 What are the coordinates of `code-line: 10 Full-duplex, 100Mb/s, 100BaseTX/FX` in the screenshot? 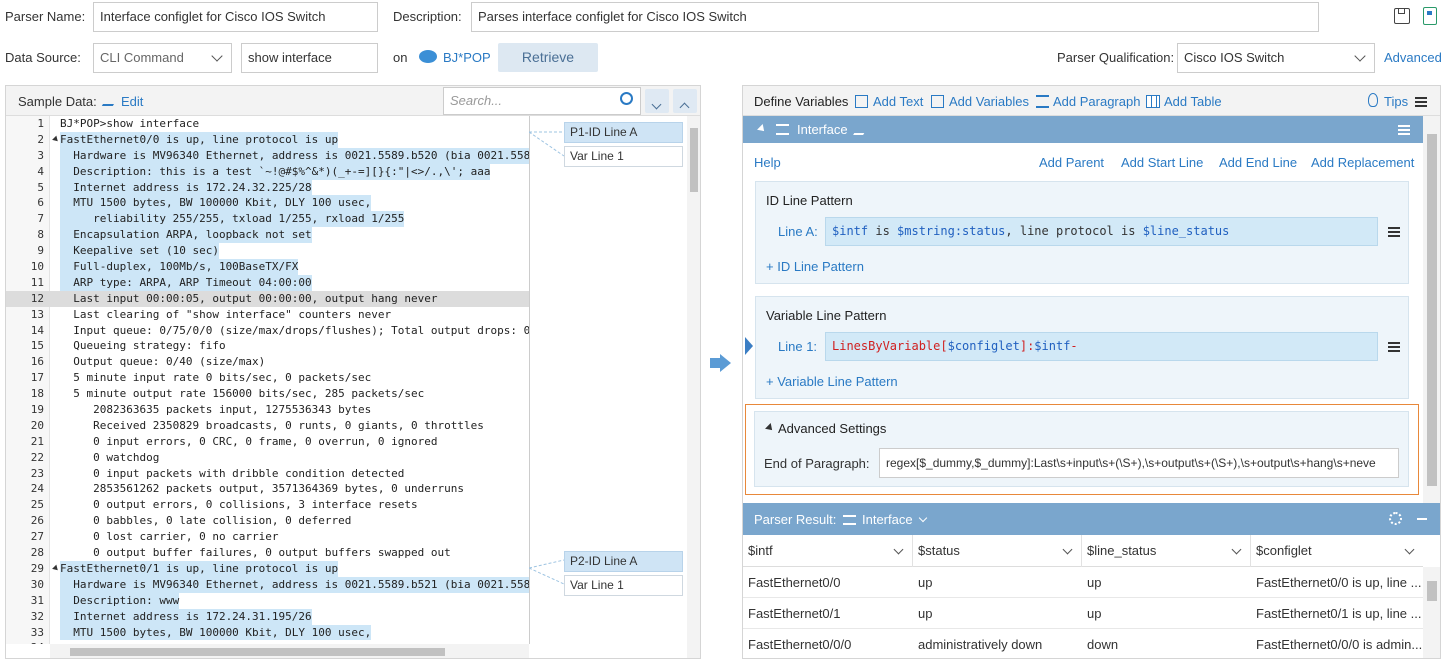 It's located at (267, 267).